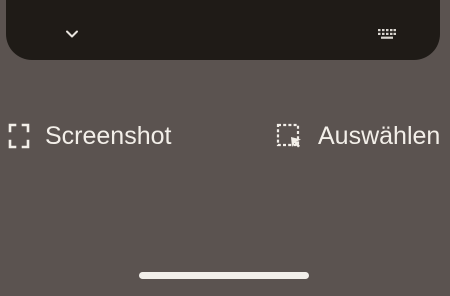 The height and width of the screenshot is (296, 450). Describe the element at coordinates (72, 34) in the screenshot. I see `chevron-down-icon` at that location.